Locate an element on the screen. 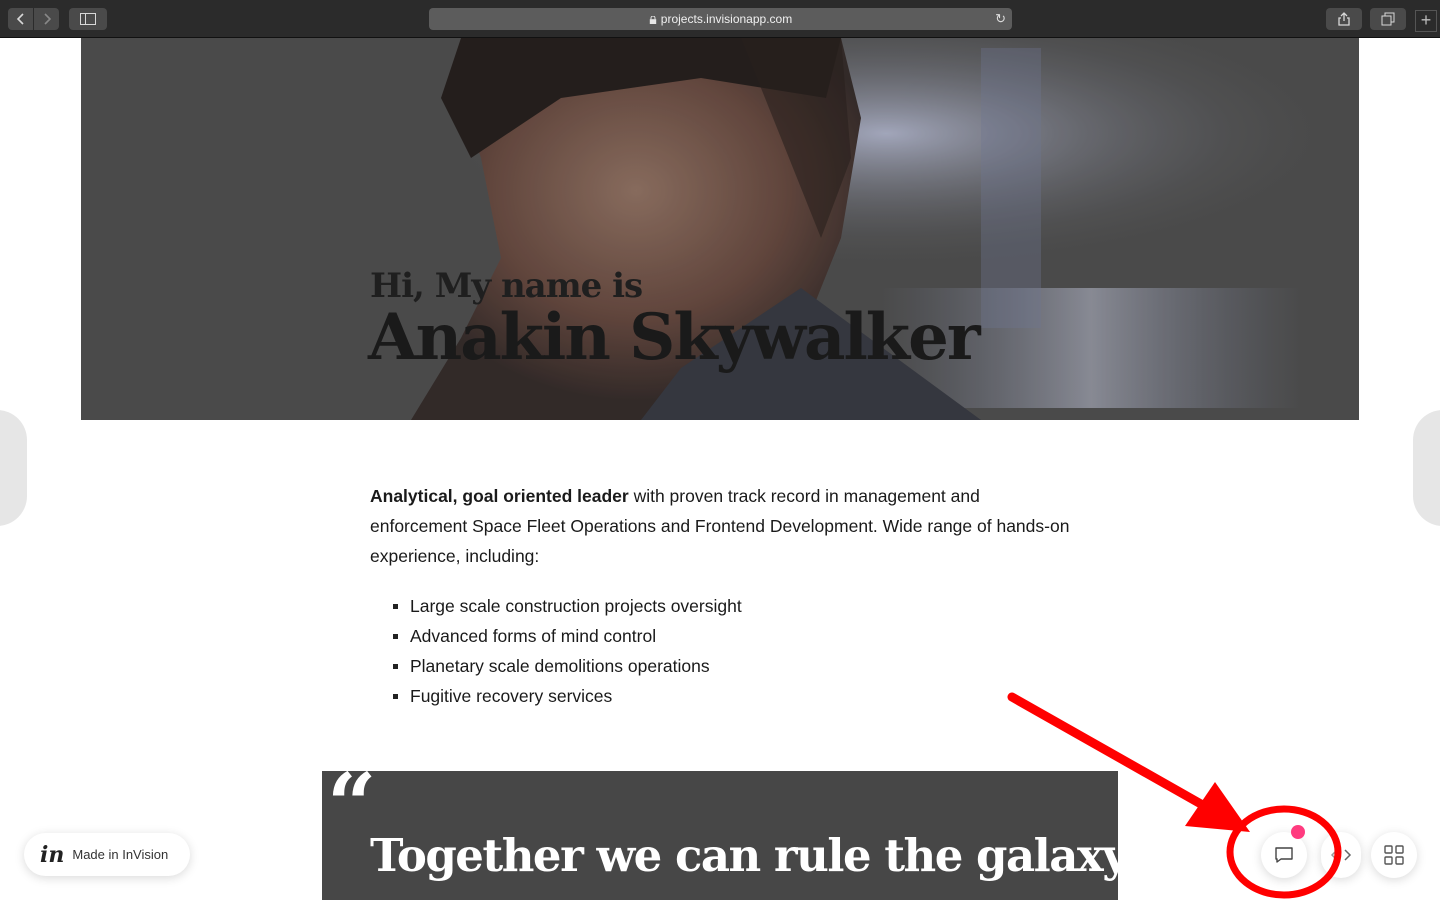  sidebar-icon is located at coordinates (88, 19).